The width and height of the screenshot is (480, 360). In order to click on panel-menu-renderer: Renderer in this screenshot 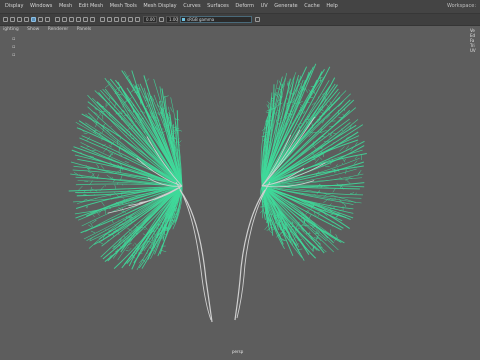, I will do `click(58, 29)`.